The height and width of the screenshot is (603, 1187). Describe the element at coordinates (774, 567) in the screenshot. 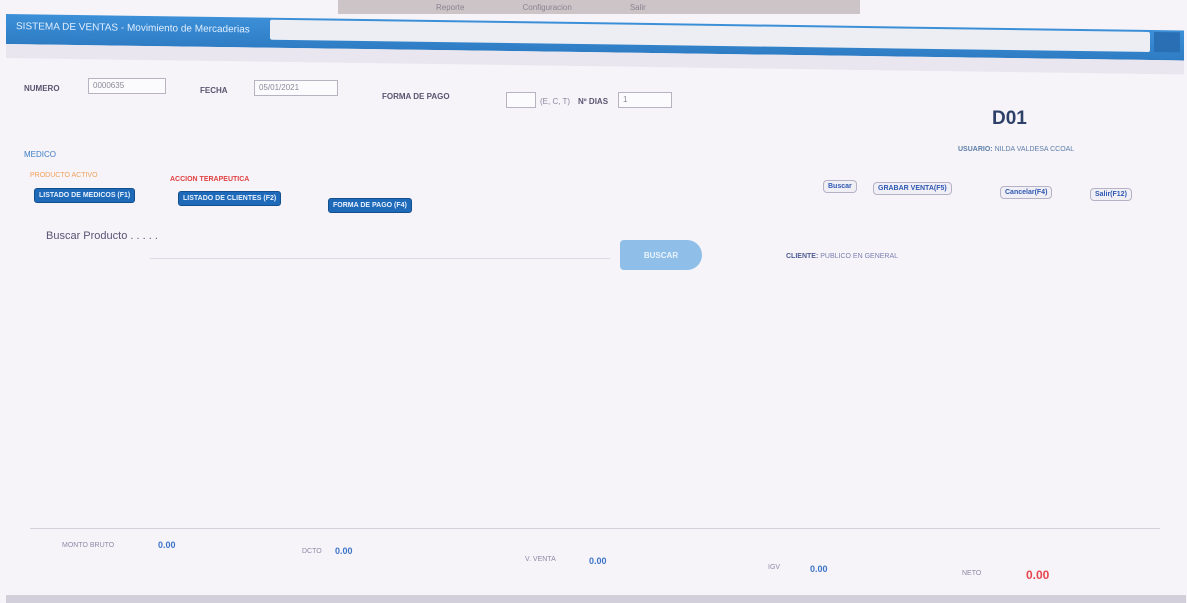

I see `igv-label: IGV` at that location.